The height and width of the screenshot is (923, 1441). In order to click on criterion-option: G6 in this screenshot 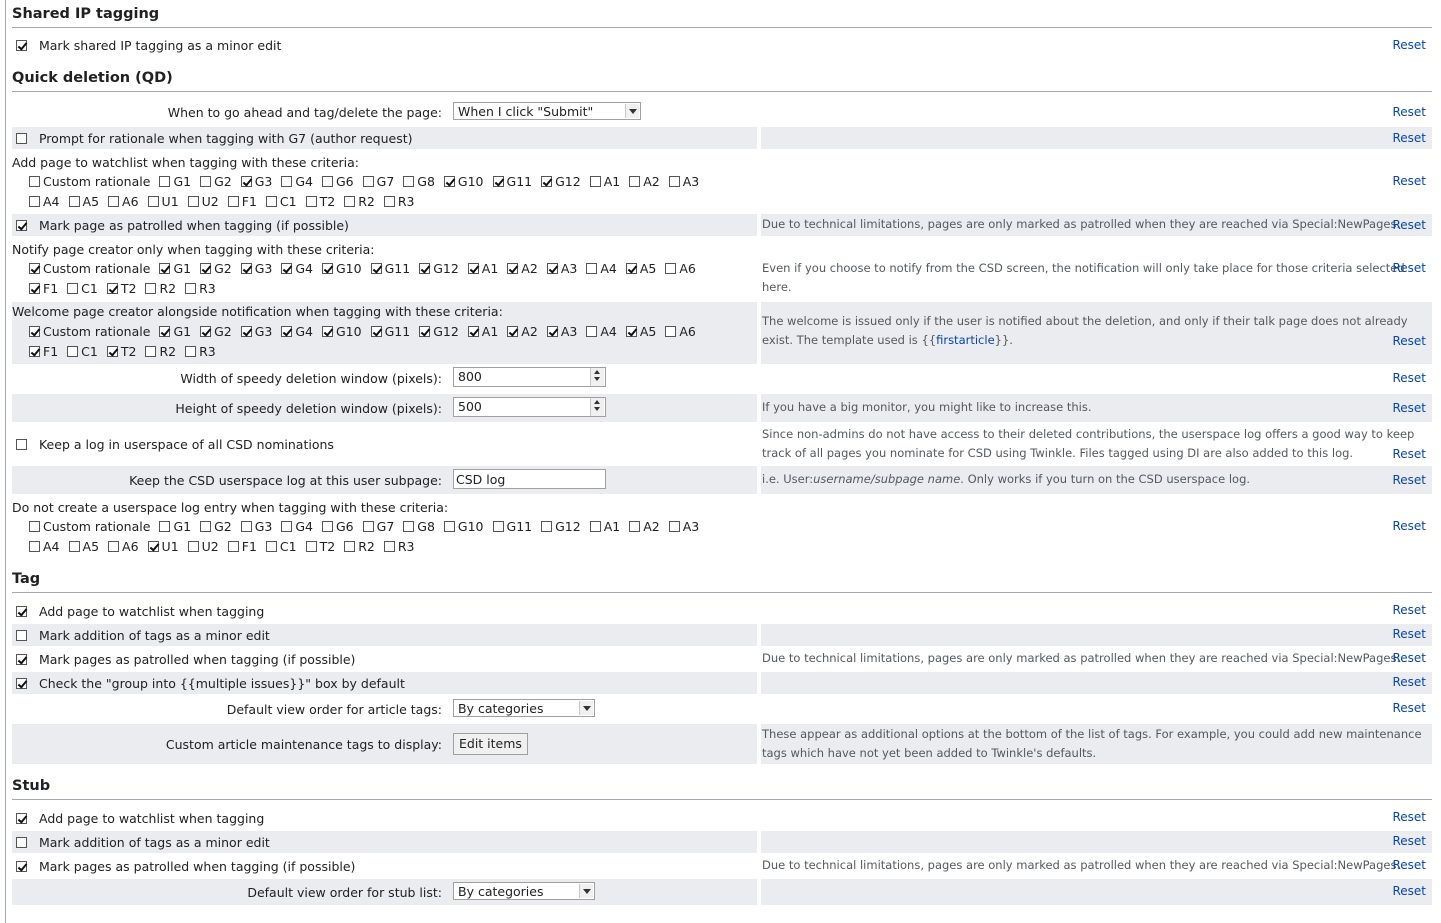, I will do `click(338, 181)`.